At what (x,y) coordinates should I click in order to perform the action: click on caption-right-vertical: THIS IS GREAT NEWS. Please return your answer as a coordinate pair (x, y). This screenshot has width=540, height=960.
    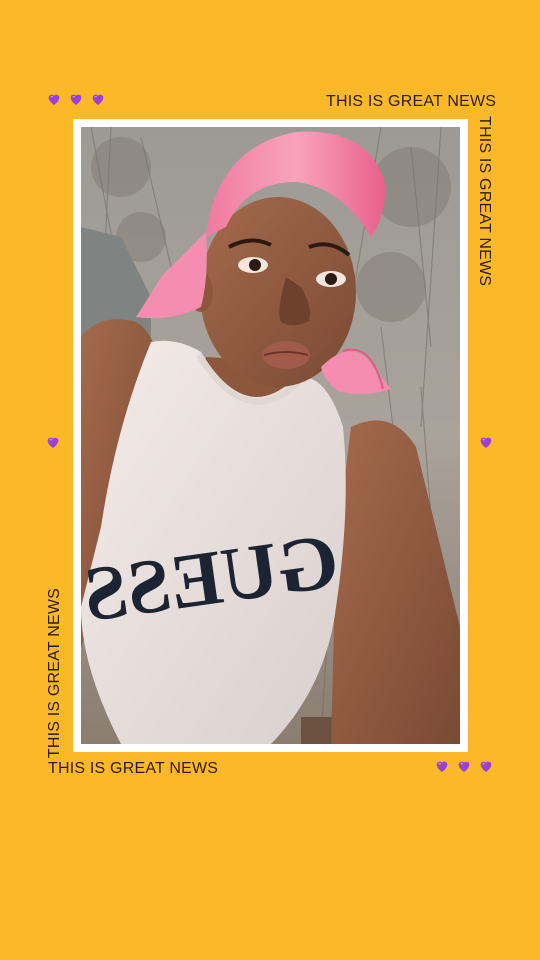
    Looking at the image, I should click on (484, 201).